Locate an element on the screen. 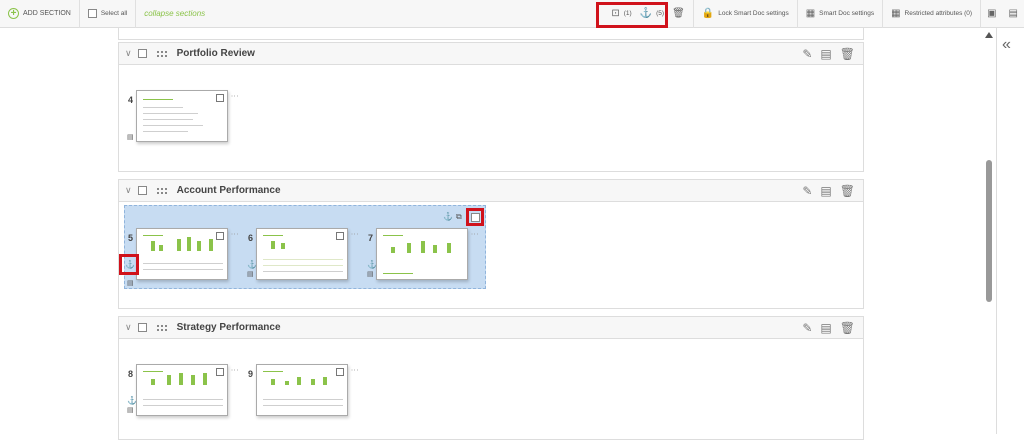  copy-icon: ⧉ is located at coordinates (459, 217).